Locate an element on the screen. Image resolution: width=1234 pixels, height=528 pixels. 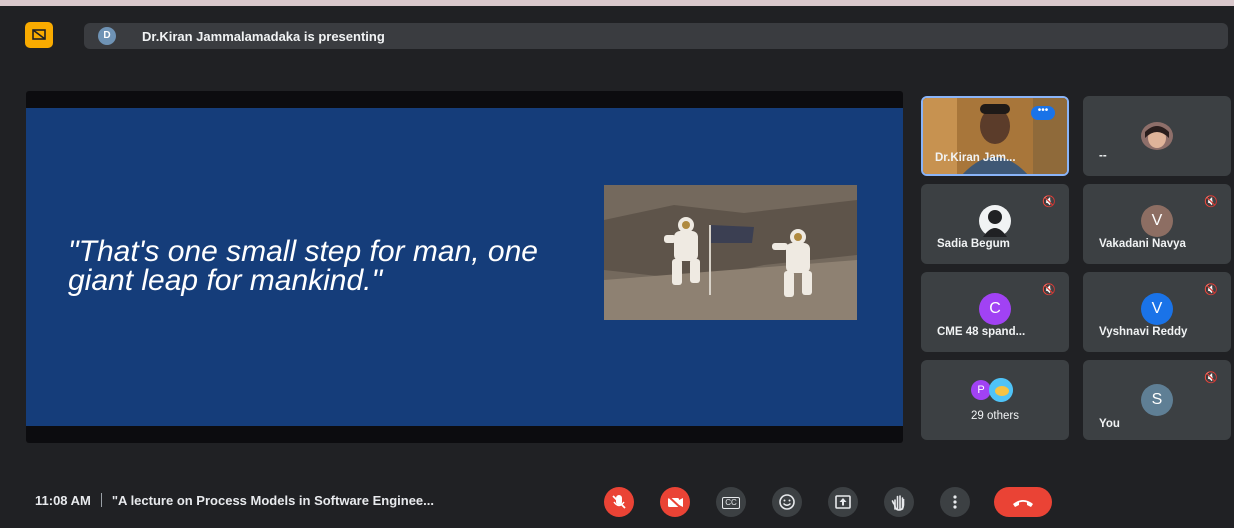
captions-button: CC is located at coordinates (731, 502).